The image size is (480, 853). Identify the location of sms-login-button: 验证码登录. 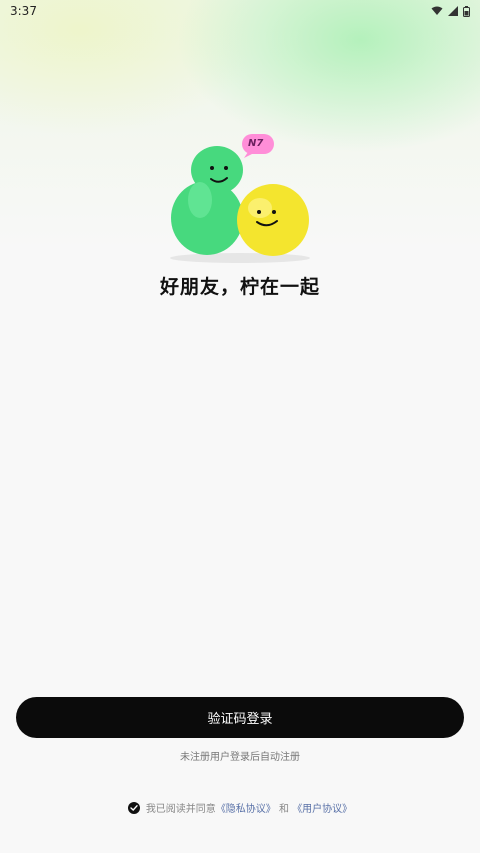
(240, 717).